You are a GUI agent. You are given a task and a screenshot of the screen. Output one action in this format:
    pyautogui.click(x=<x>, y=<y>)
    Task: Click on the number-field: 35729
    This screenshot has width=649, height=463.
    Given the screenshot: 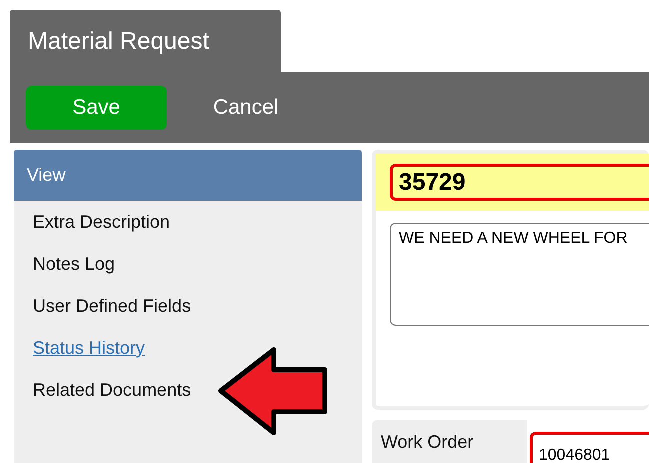 What is the action you would take?
    pyautogui.click(x=519, y=182)
    